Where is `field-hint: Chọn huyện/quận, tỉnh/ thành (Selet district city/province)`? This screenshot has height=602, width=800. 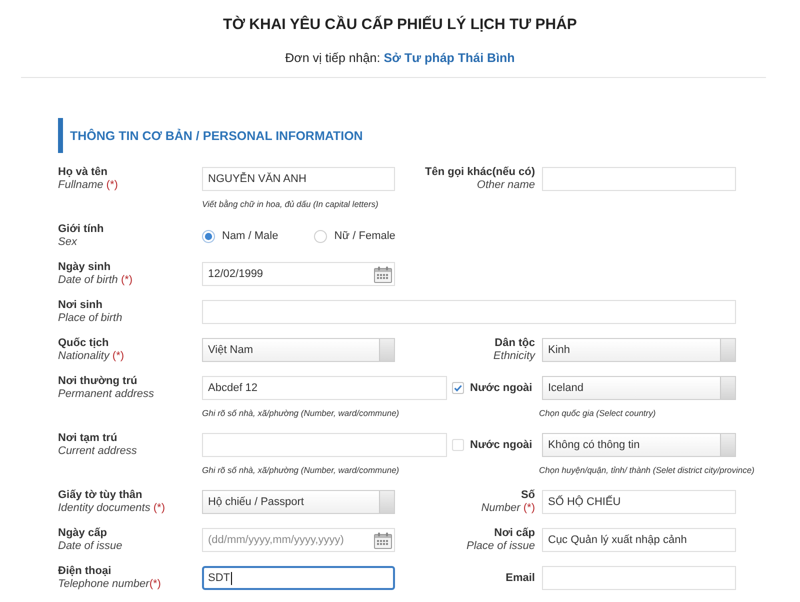 field-hint: Chọn huyện/quận, tỉnh/ thành (Selet district city/province) is located at coordinates (646, 470).